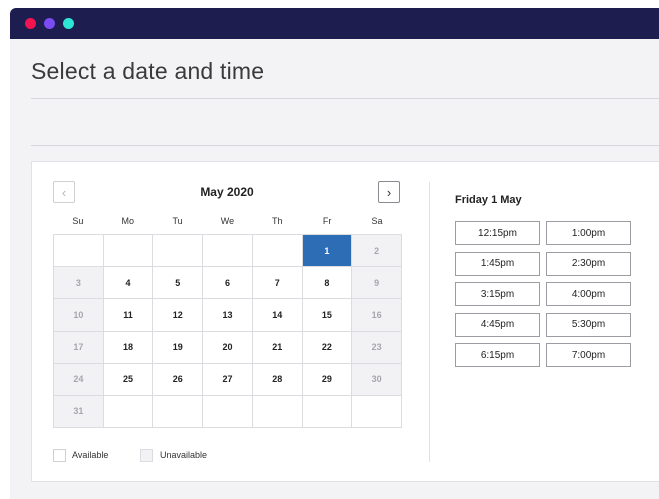  Describe the element at coordinates (377, 347) in the screenshot. I see `calendar-day-unavailable: 23` at that location.